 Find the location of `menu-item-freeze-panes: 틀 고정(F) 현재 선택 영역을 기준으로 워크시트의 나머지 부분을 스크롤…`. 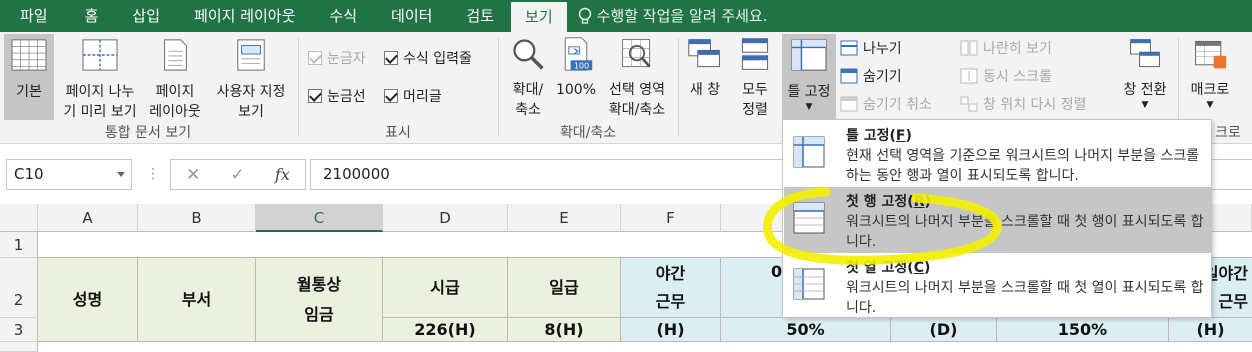

menu-item-freeze-panes: 틀 고정(F) 현재 선택 영역을 기준으로 워크시트의 나머지 부분을 스크롤… is located at coordinates (998, 154).